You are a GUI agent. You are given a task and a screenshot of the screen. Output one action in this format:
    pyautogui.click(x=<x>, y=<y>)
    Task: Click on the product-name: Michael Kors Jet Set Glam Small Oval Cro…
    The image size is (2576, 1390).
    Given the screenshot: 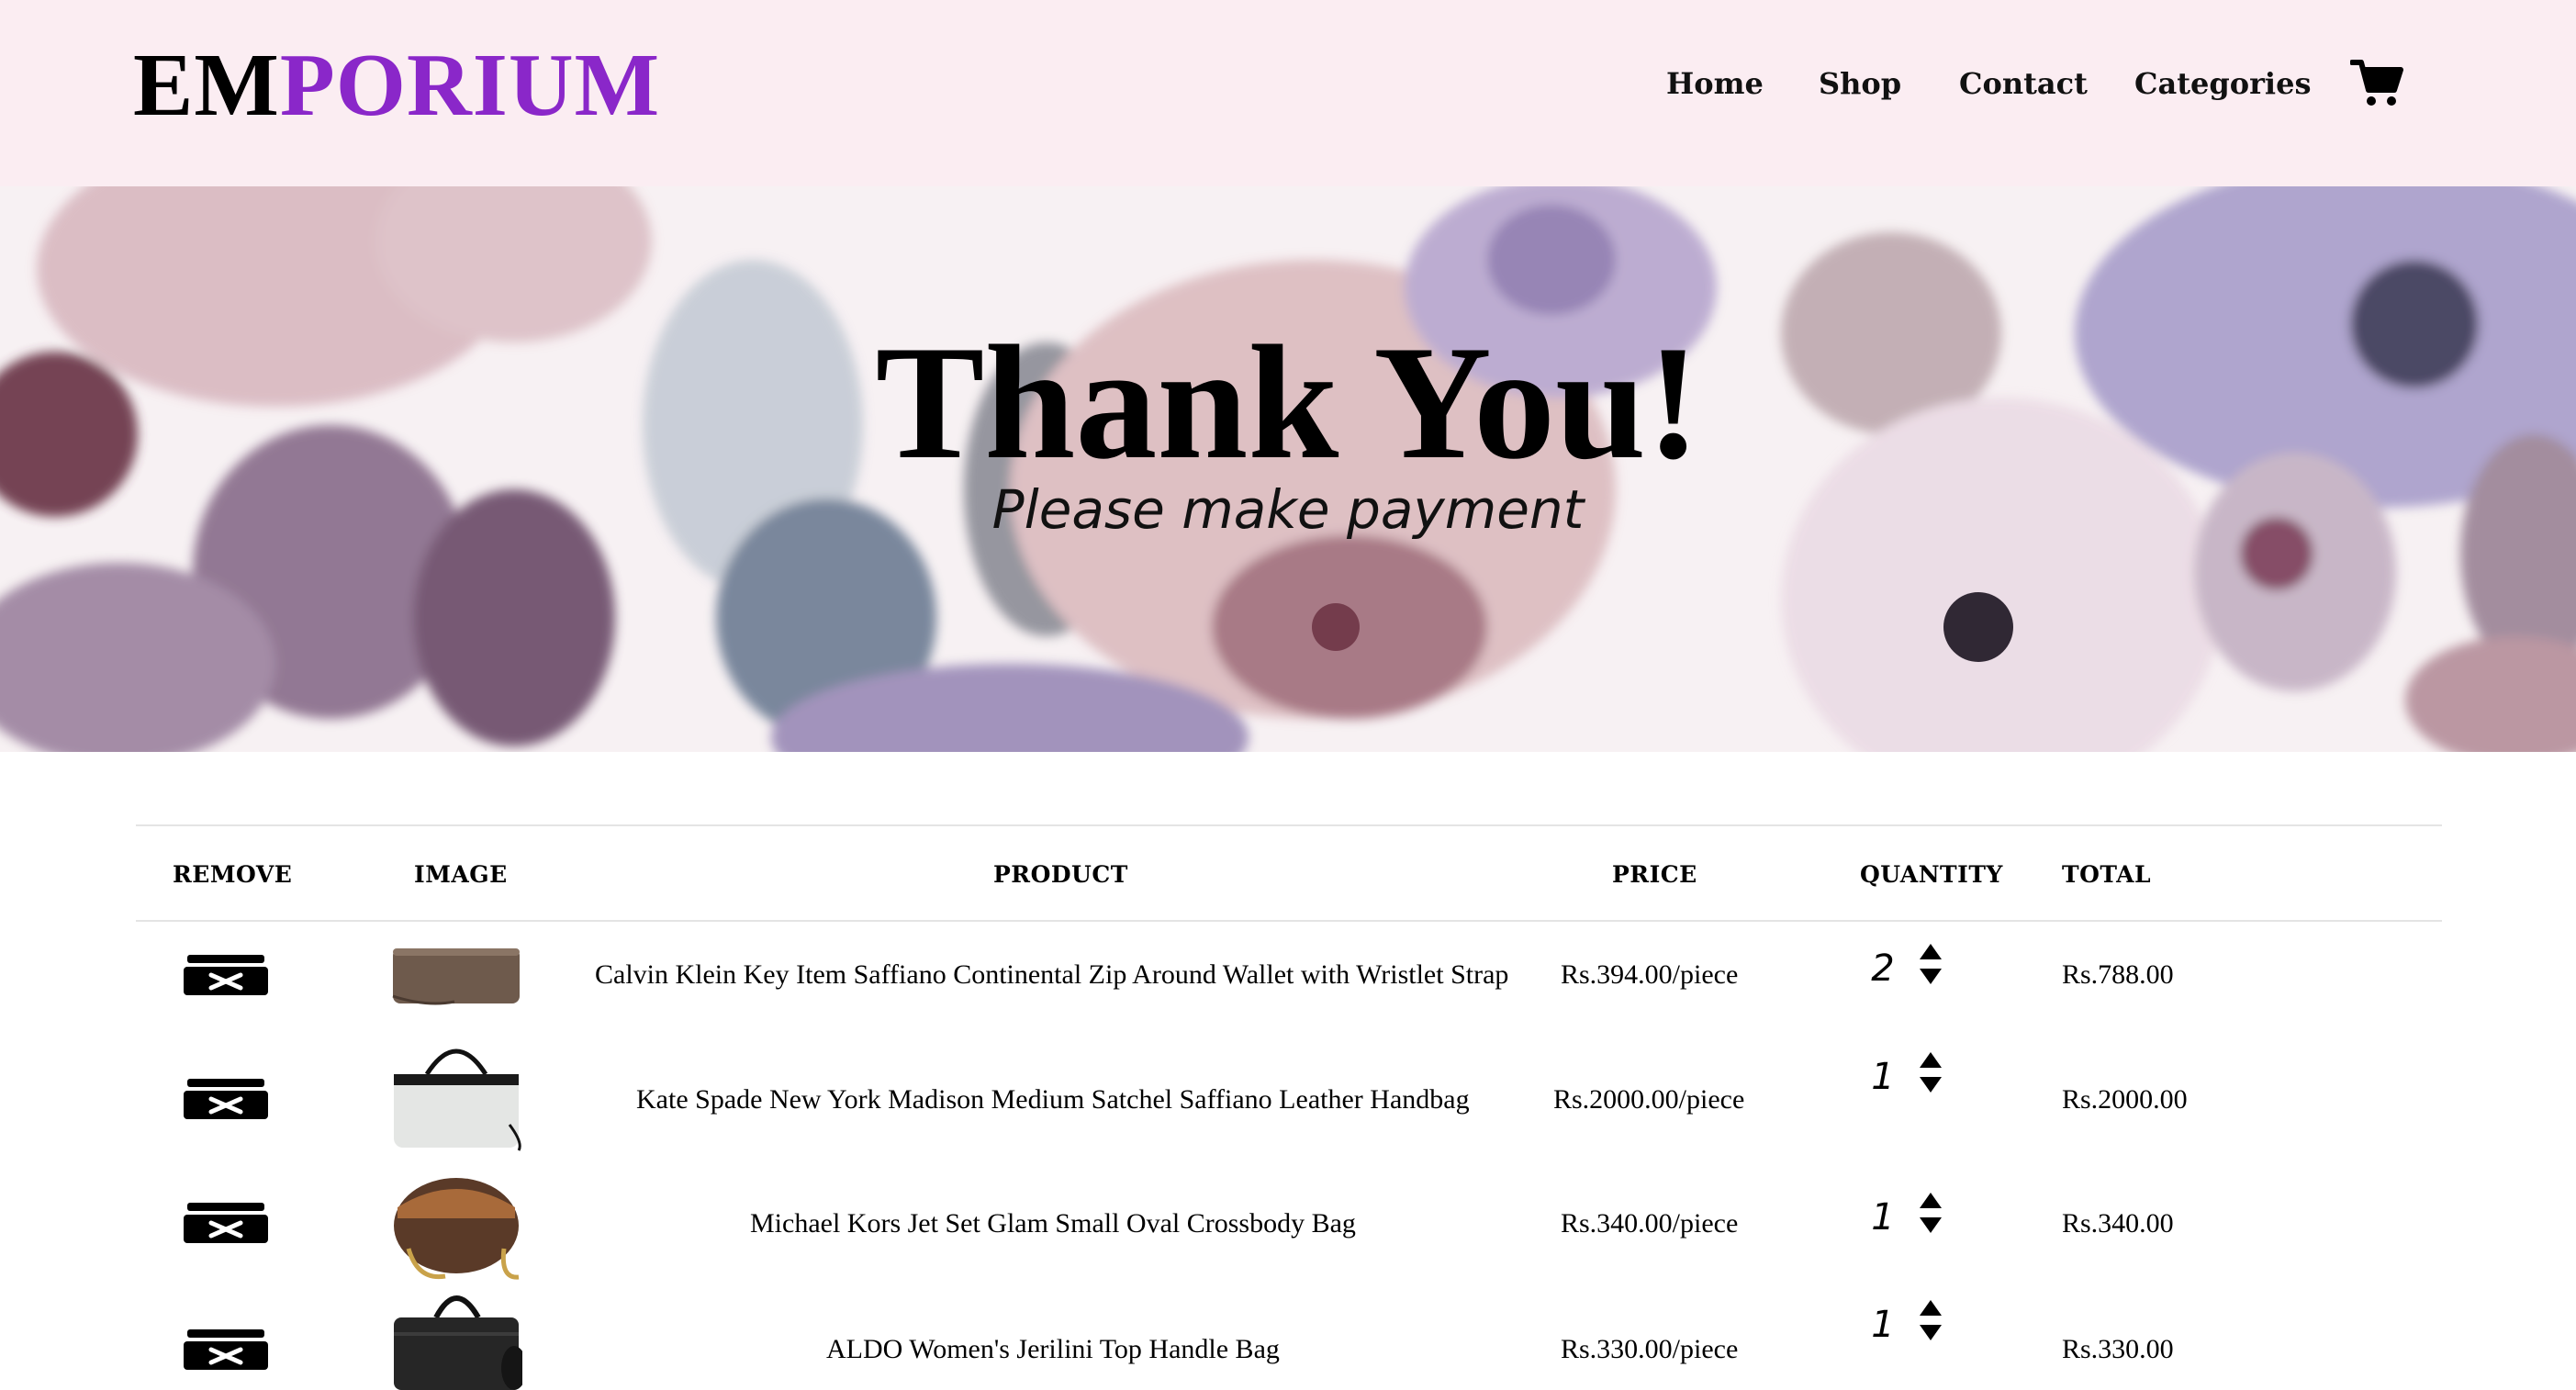 What is the action you would take?
    pyautogui.click(x=1053, y=1223)
    